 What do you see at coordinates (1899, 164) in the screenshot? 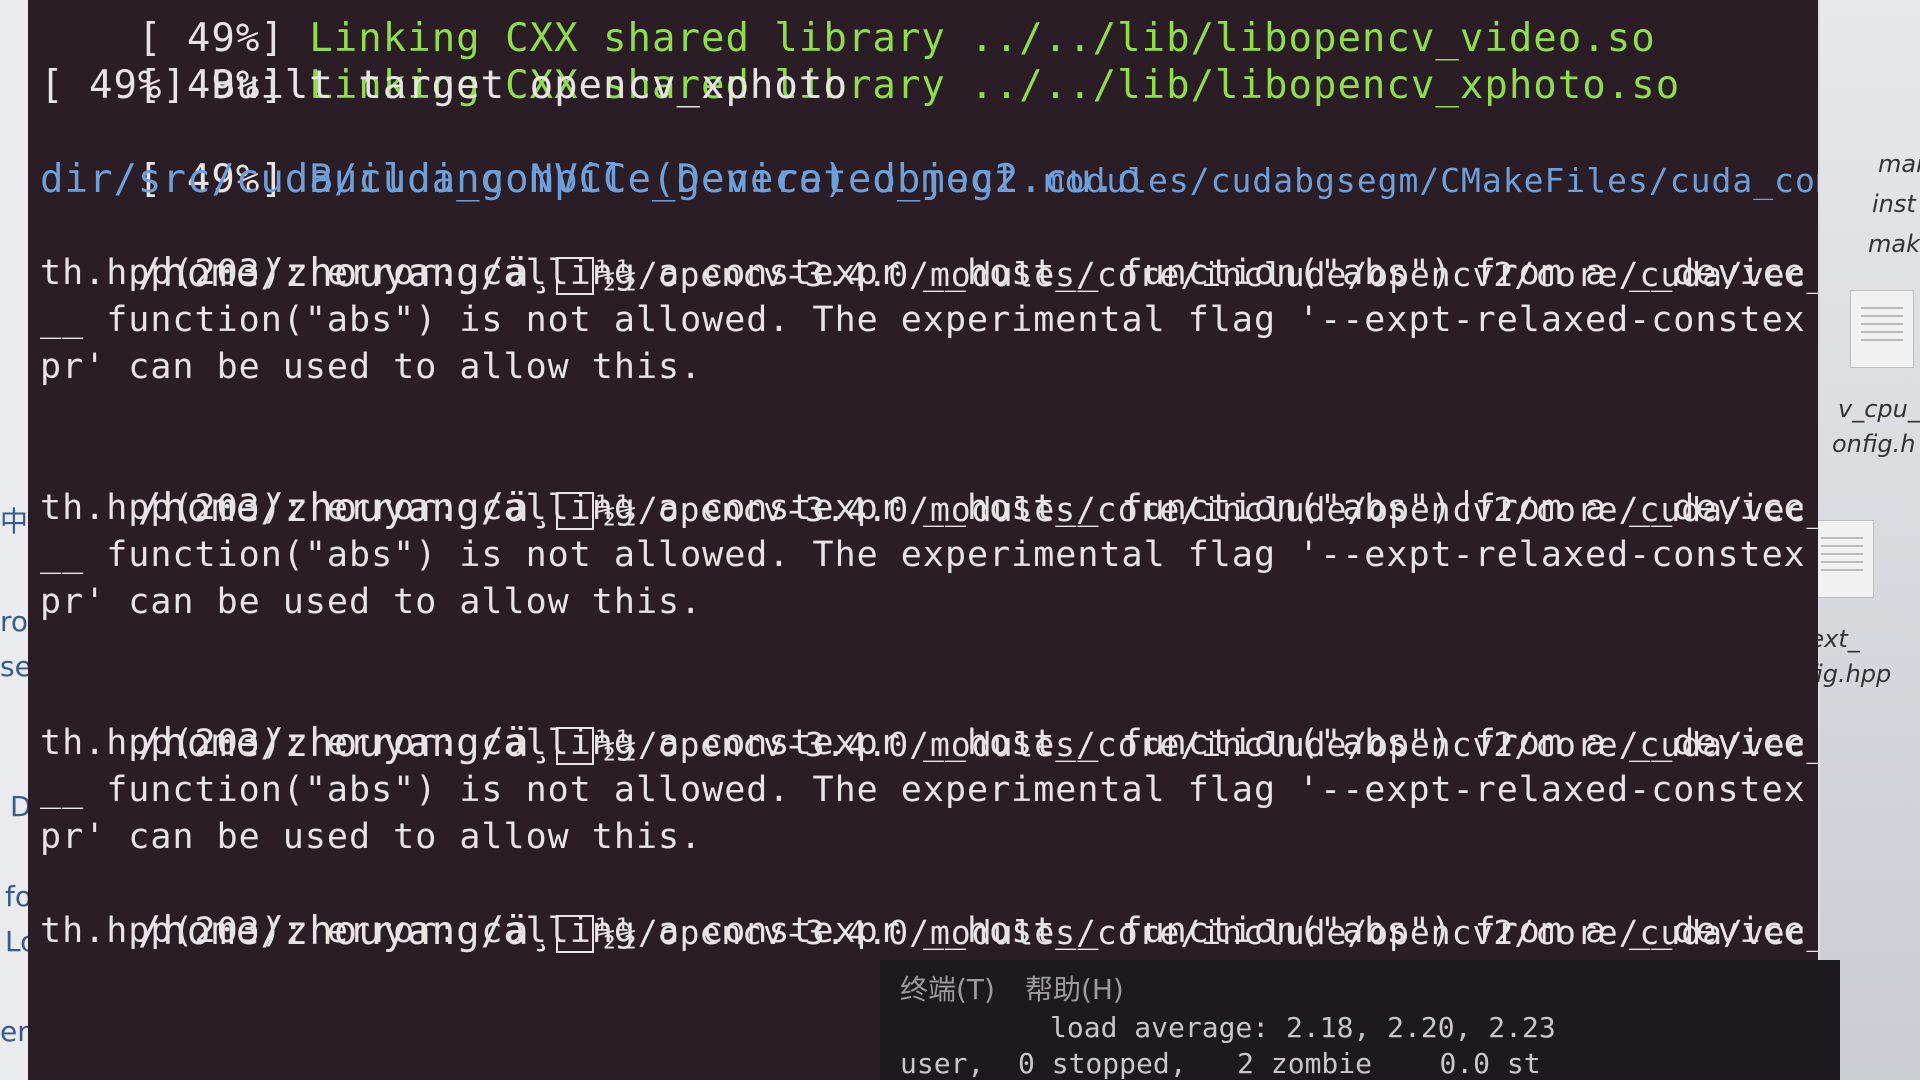
I see `right-label-0: mai` at bounding box center [1899, 164].